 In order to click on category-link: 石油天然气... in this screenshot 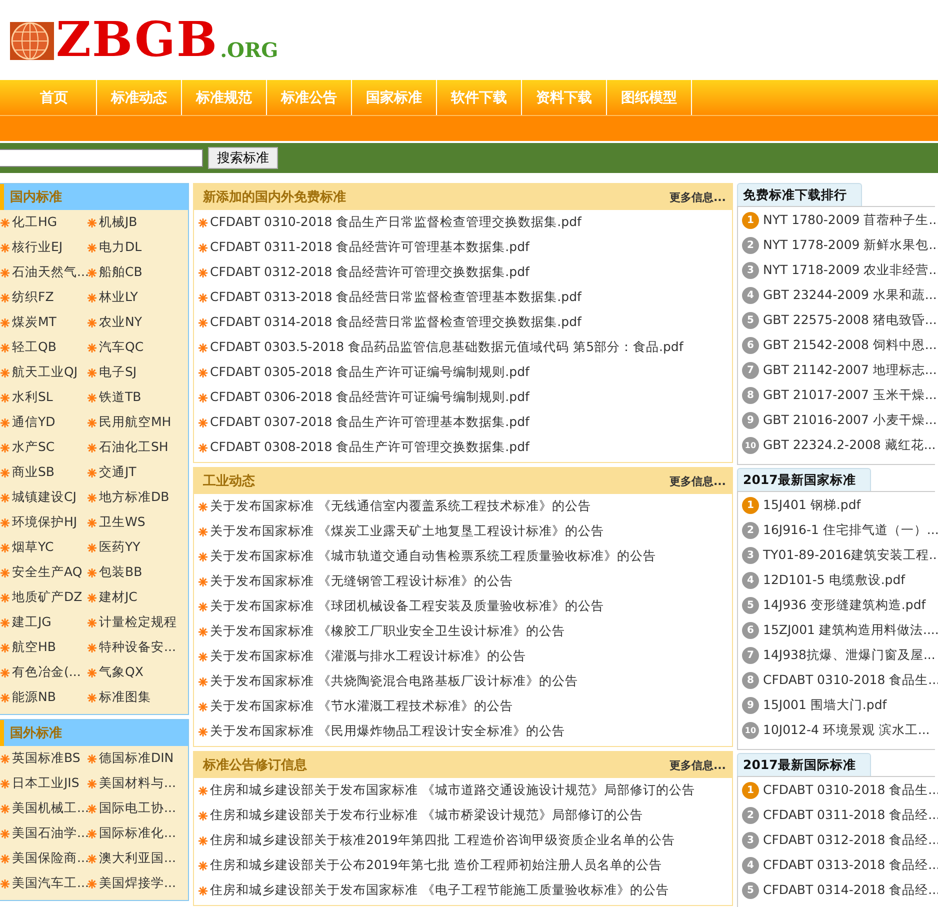, I will do `click(43, 272)`.